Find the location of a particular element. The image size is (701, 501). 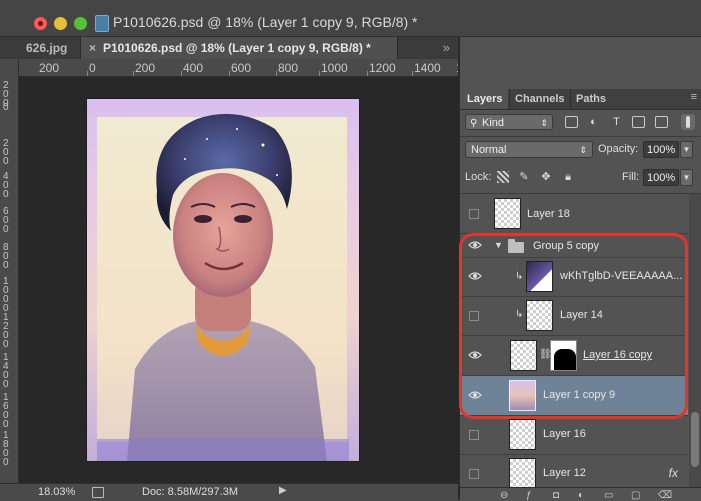

layer-row-selected: Layer 1 copy 9 is located at coordinates (574, 396).